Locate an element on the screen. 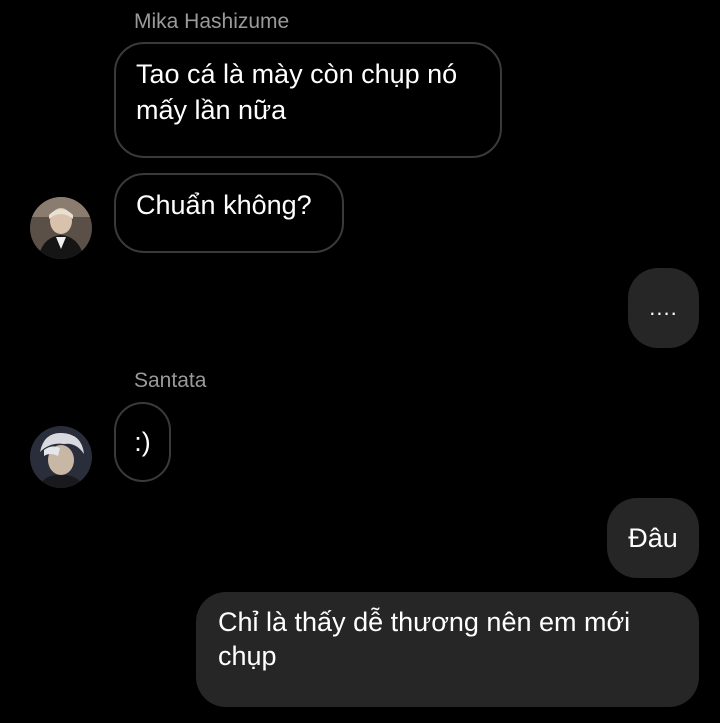 The width and height of the screenshot is (720, 723). message-bubble-incoming: Chuẩn không? is located at coordinates (229, 213).